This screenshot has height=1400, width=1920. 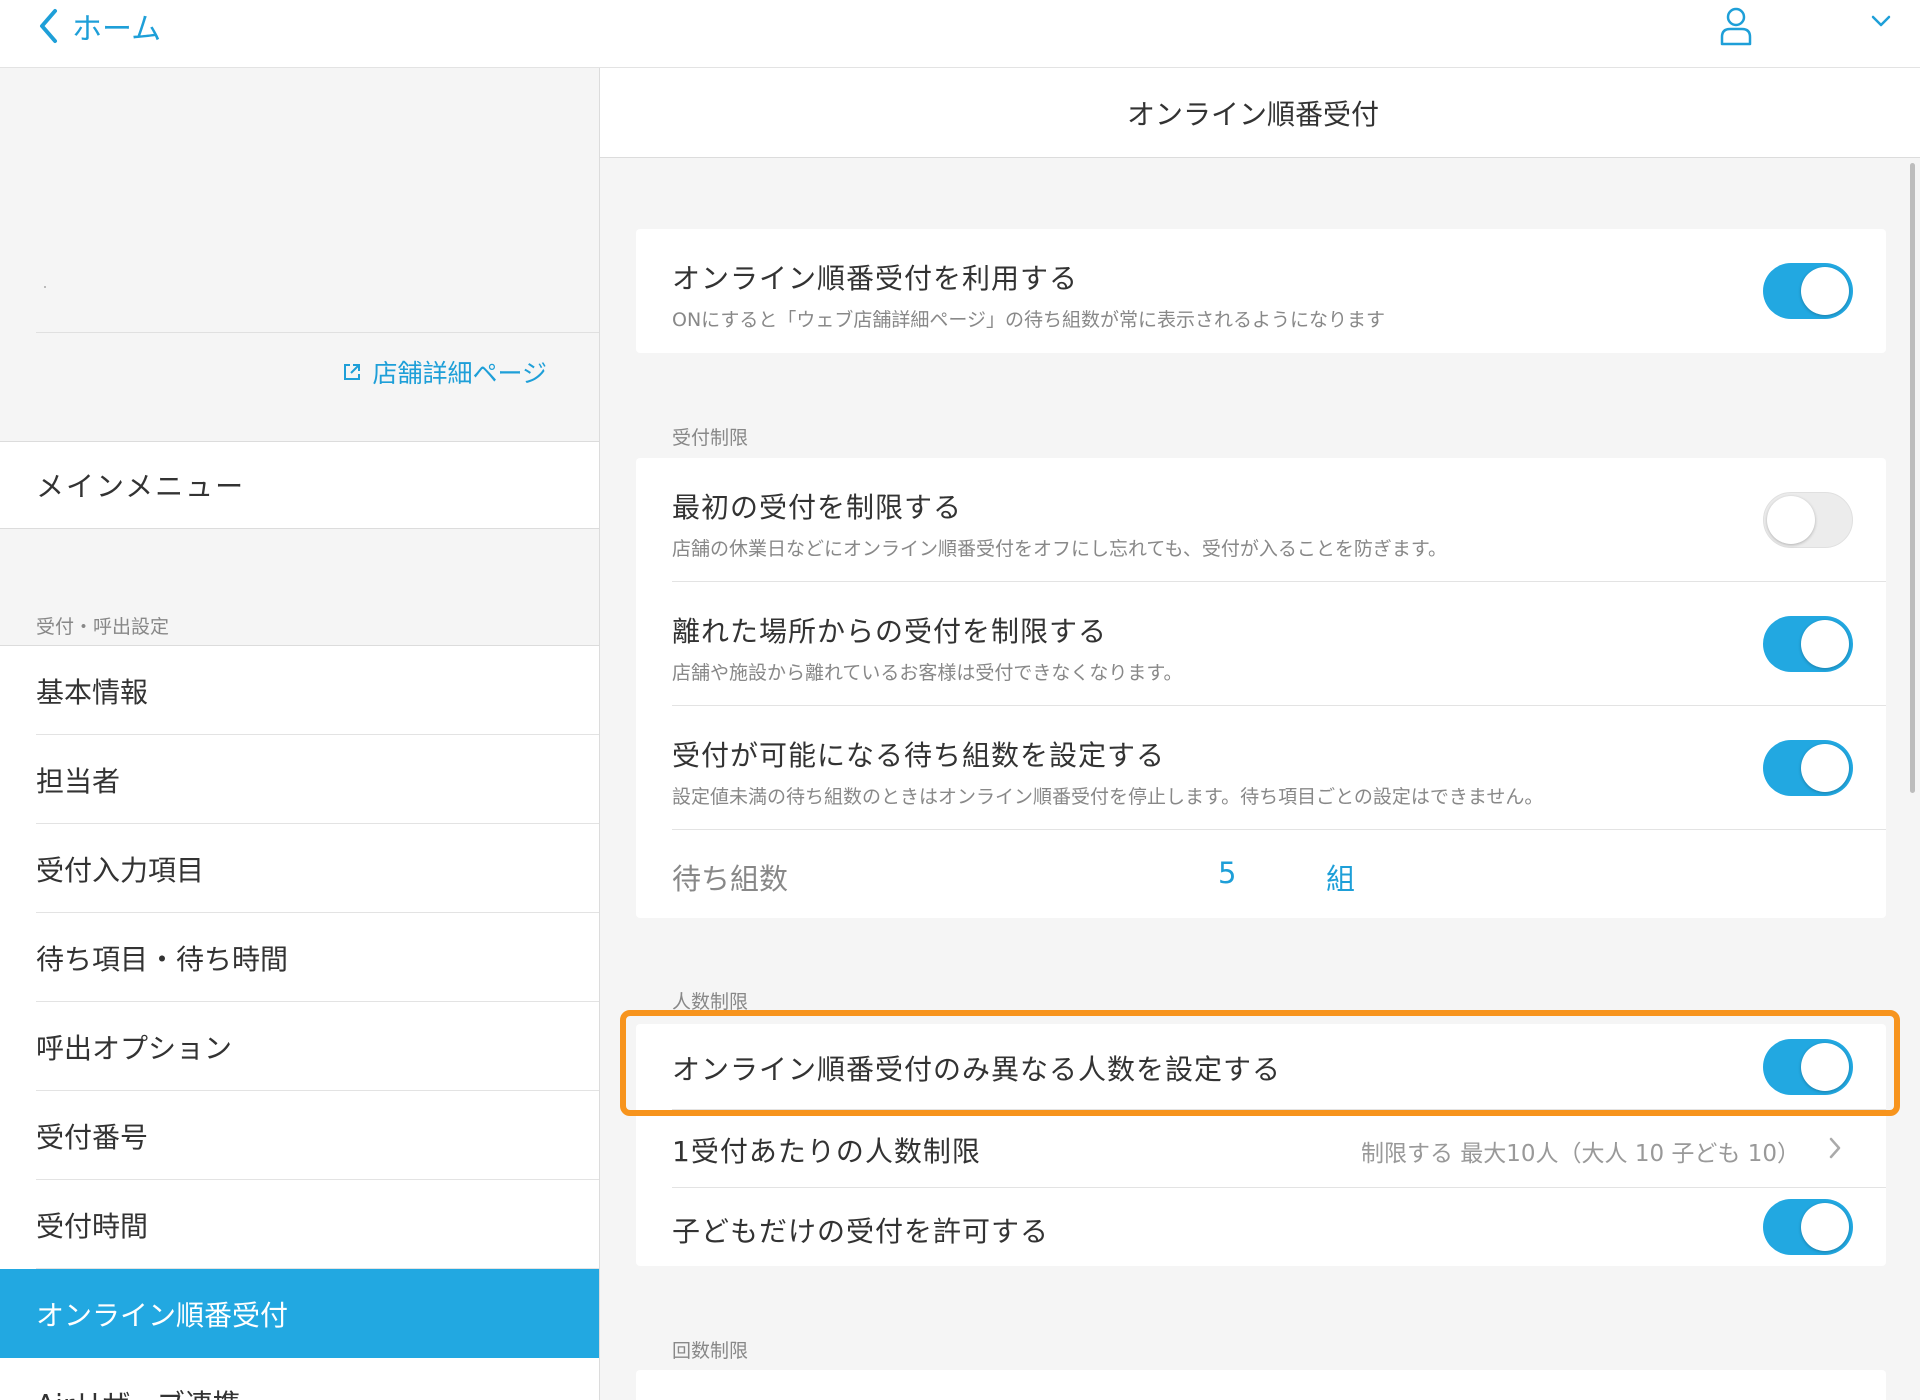 I want to click on sidebar-item-wait-items: 待ち項目・待ち時間, so click(x=299, y=957).